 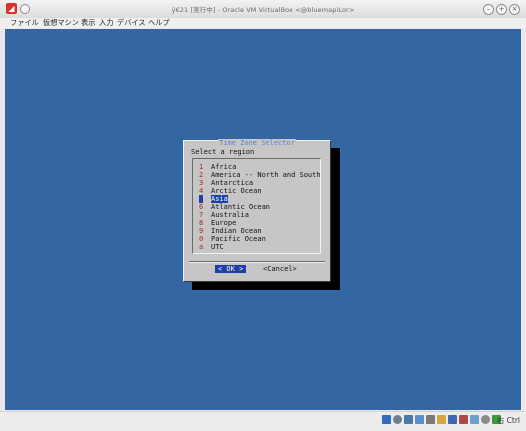 I want to click on menu-file: ファイル, so click(x=24, y=23).